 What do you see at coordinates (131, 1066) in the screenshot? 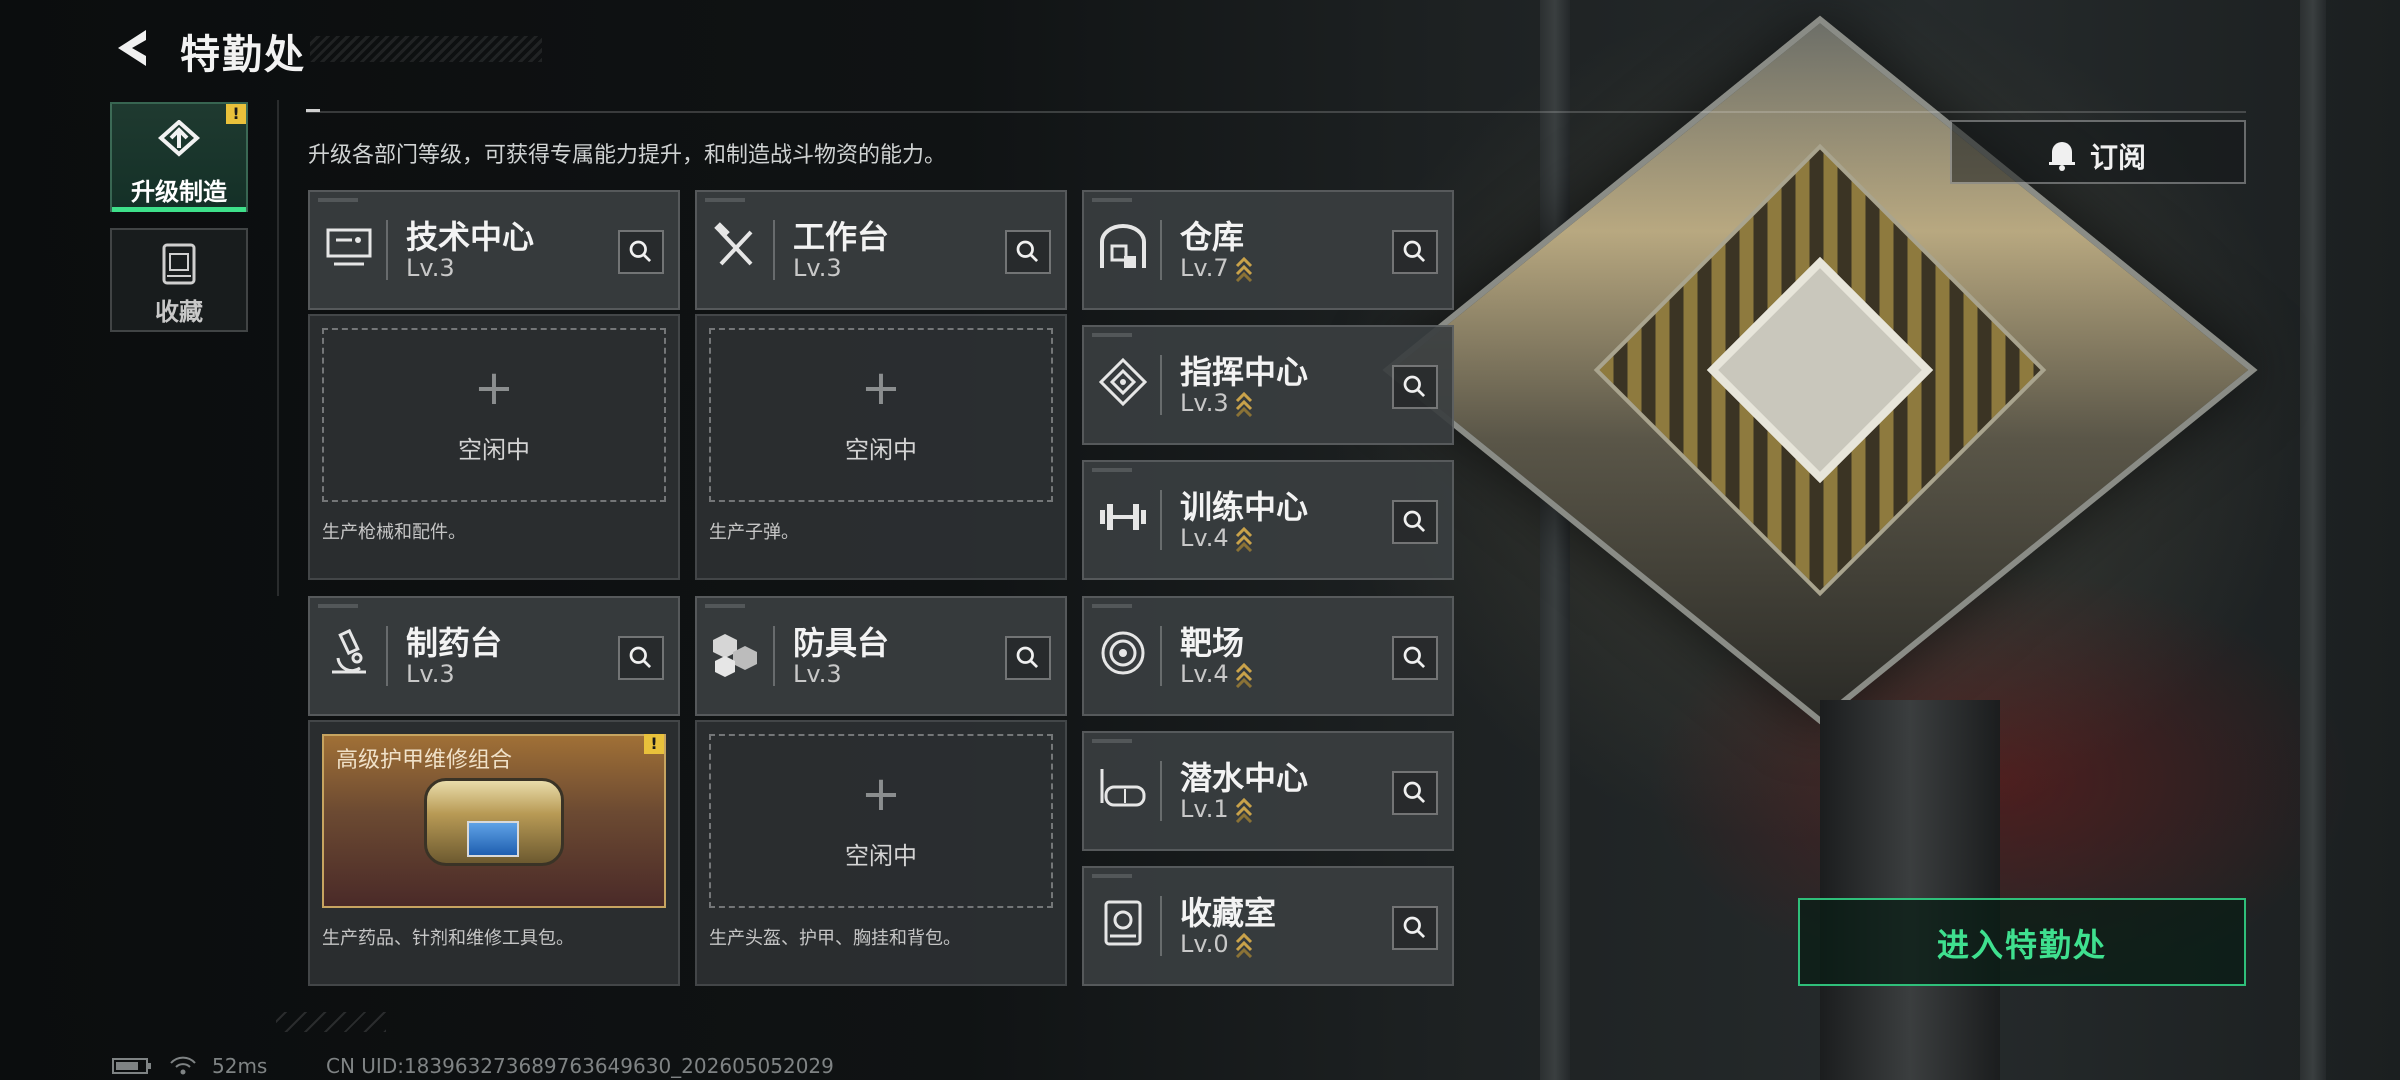
I see `battery-icon` at bounding box center [131, 1066].